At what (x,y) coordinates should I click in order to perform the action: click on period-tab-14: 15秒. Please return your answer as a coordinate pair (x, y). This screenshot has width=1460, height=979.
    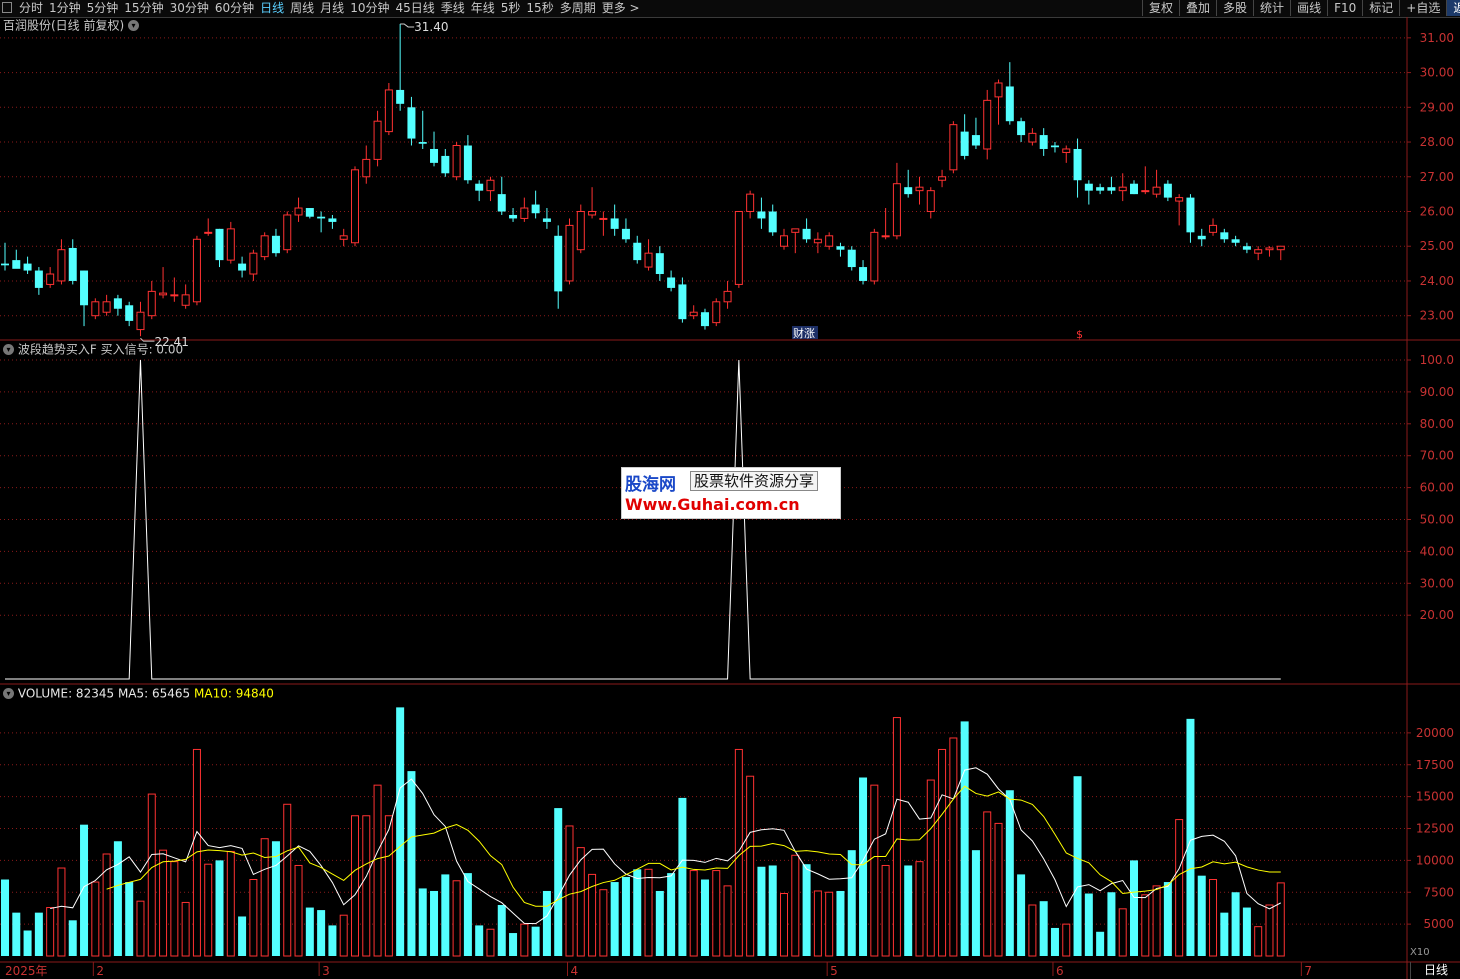
    Looking at the image, I should click on (539, 8).